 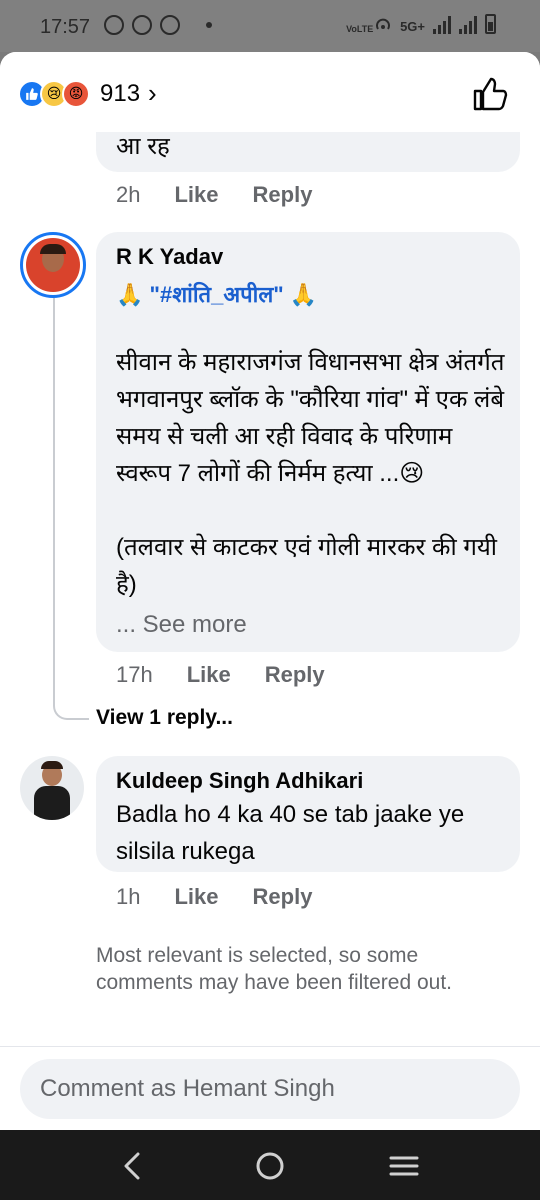 I want to click on hotspot-icon, so click(x=383, y=24).